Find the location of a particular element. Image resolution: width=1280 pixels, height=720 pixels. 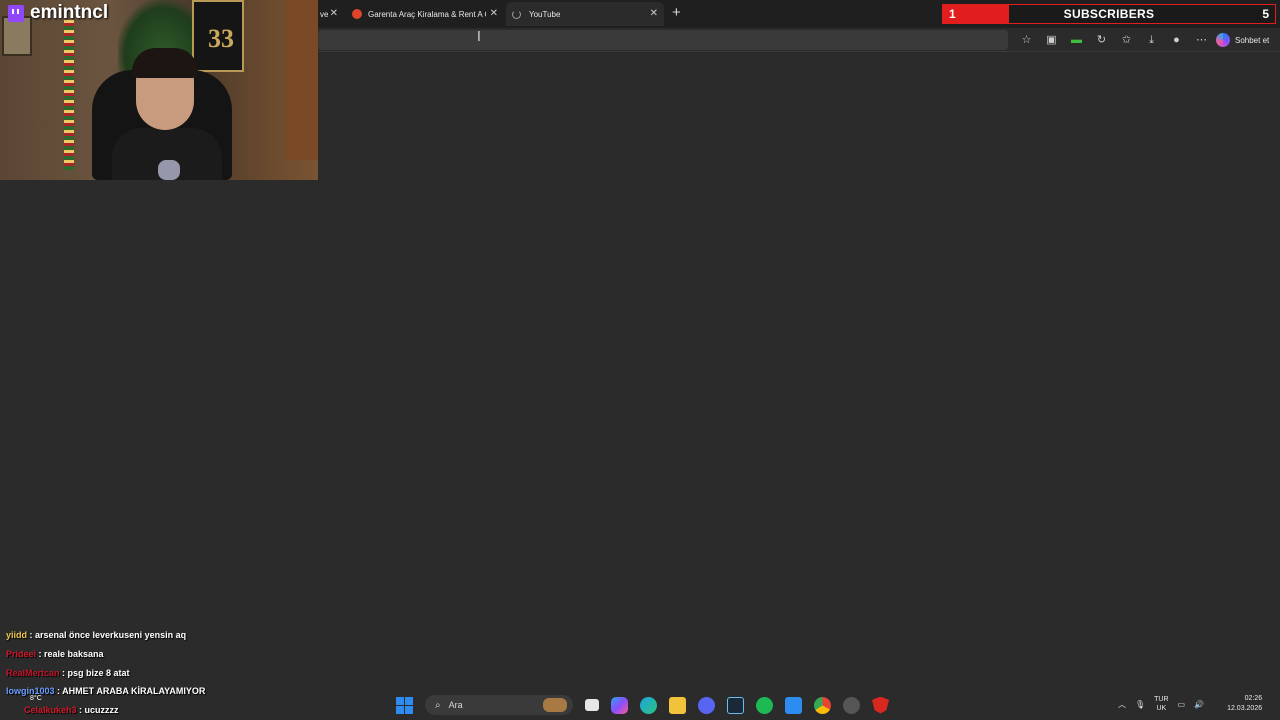

profile-icon: ● is located at coordinates (1176, 40).